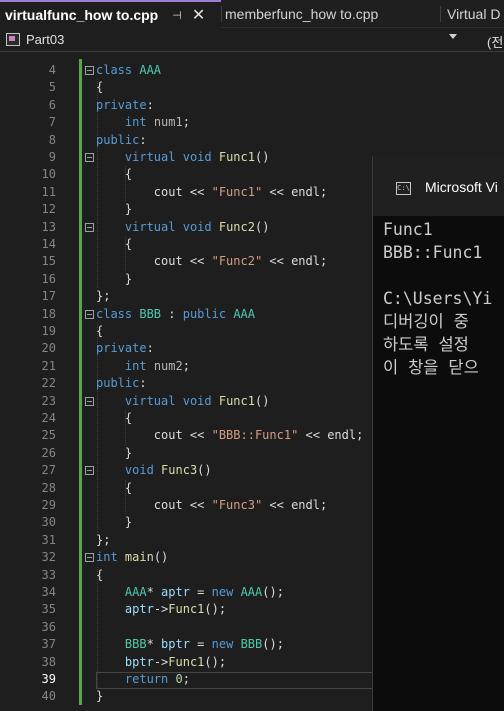 Image resolution: width=504 pixels, height=711 pixels. Describe the element at coordinates (211, 261) in the screenshot. I see `code-line: cout << "Func2" << endl;` at that location.